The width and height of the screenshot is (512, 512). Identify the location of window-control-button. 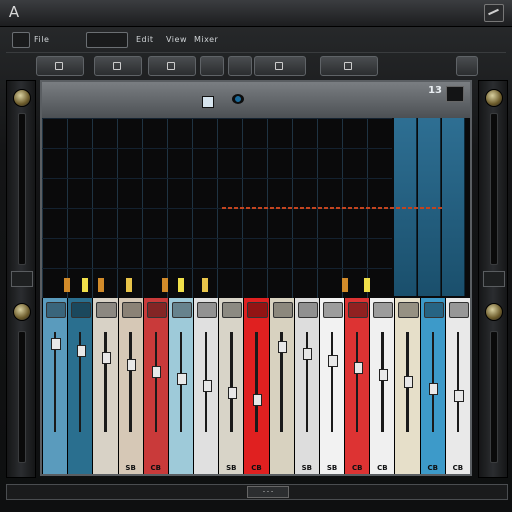
(494, 13).